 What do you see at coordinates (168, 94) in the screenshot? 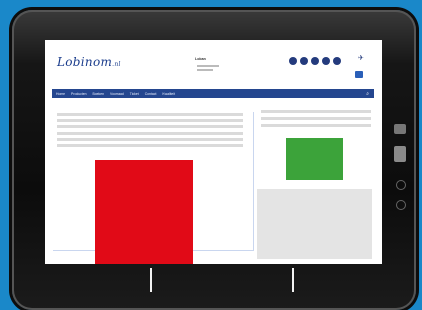
I see `nav-item: Kwaliteit` at bounding box center [168, 94].